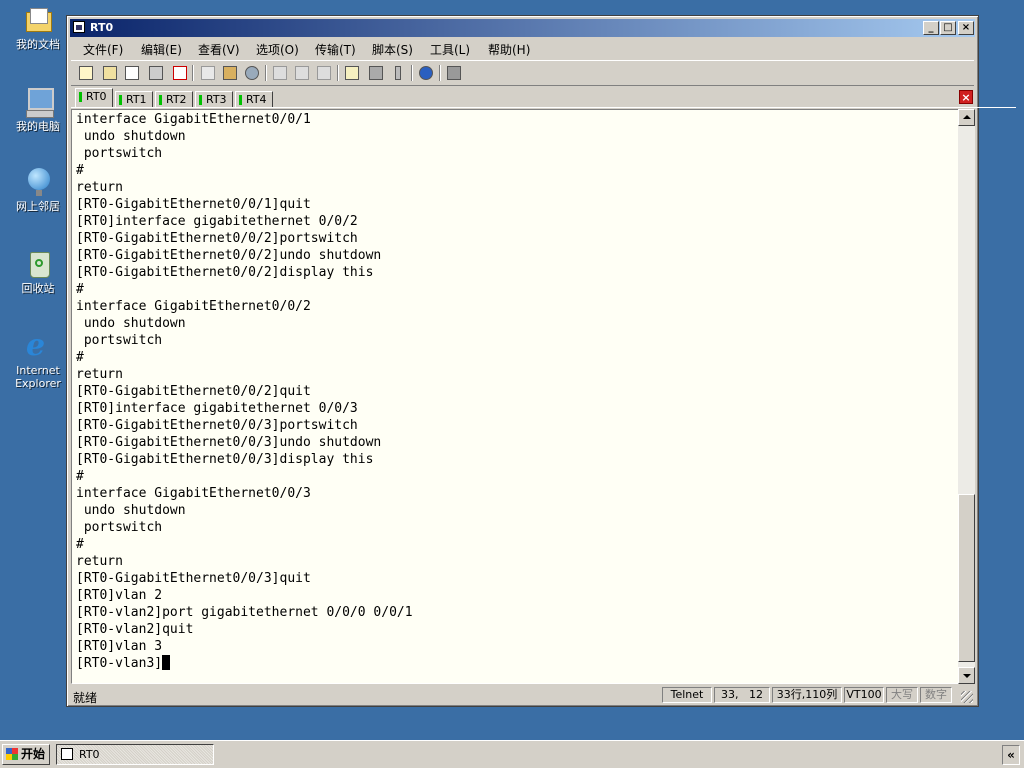 This screenshot has width=1024, height=768. Describe the element at coordinates (807, 695) in the screenshot. I see `status-terminal-size: 33行,110列` at that location.